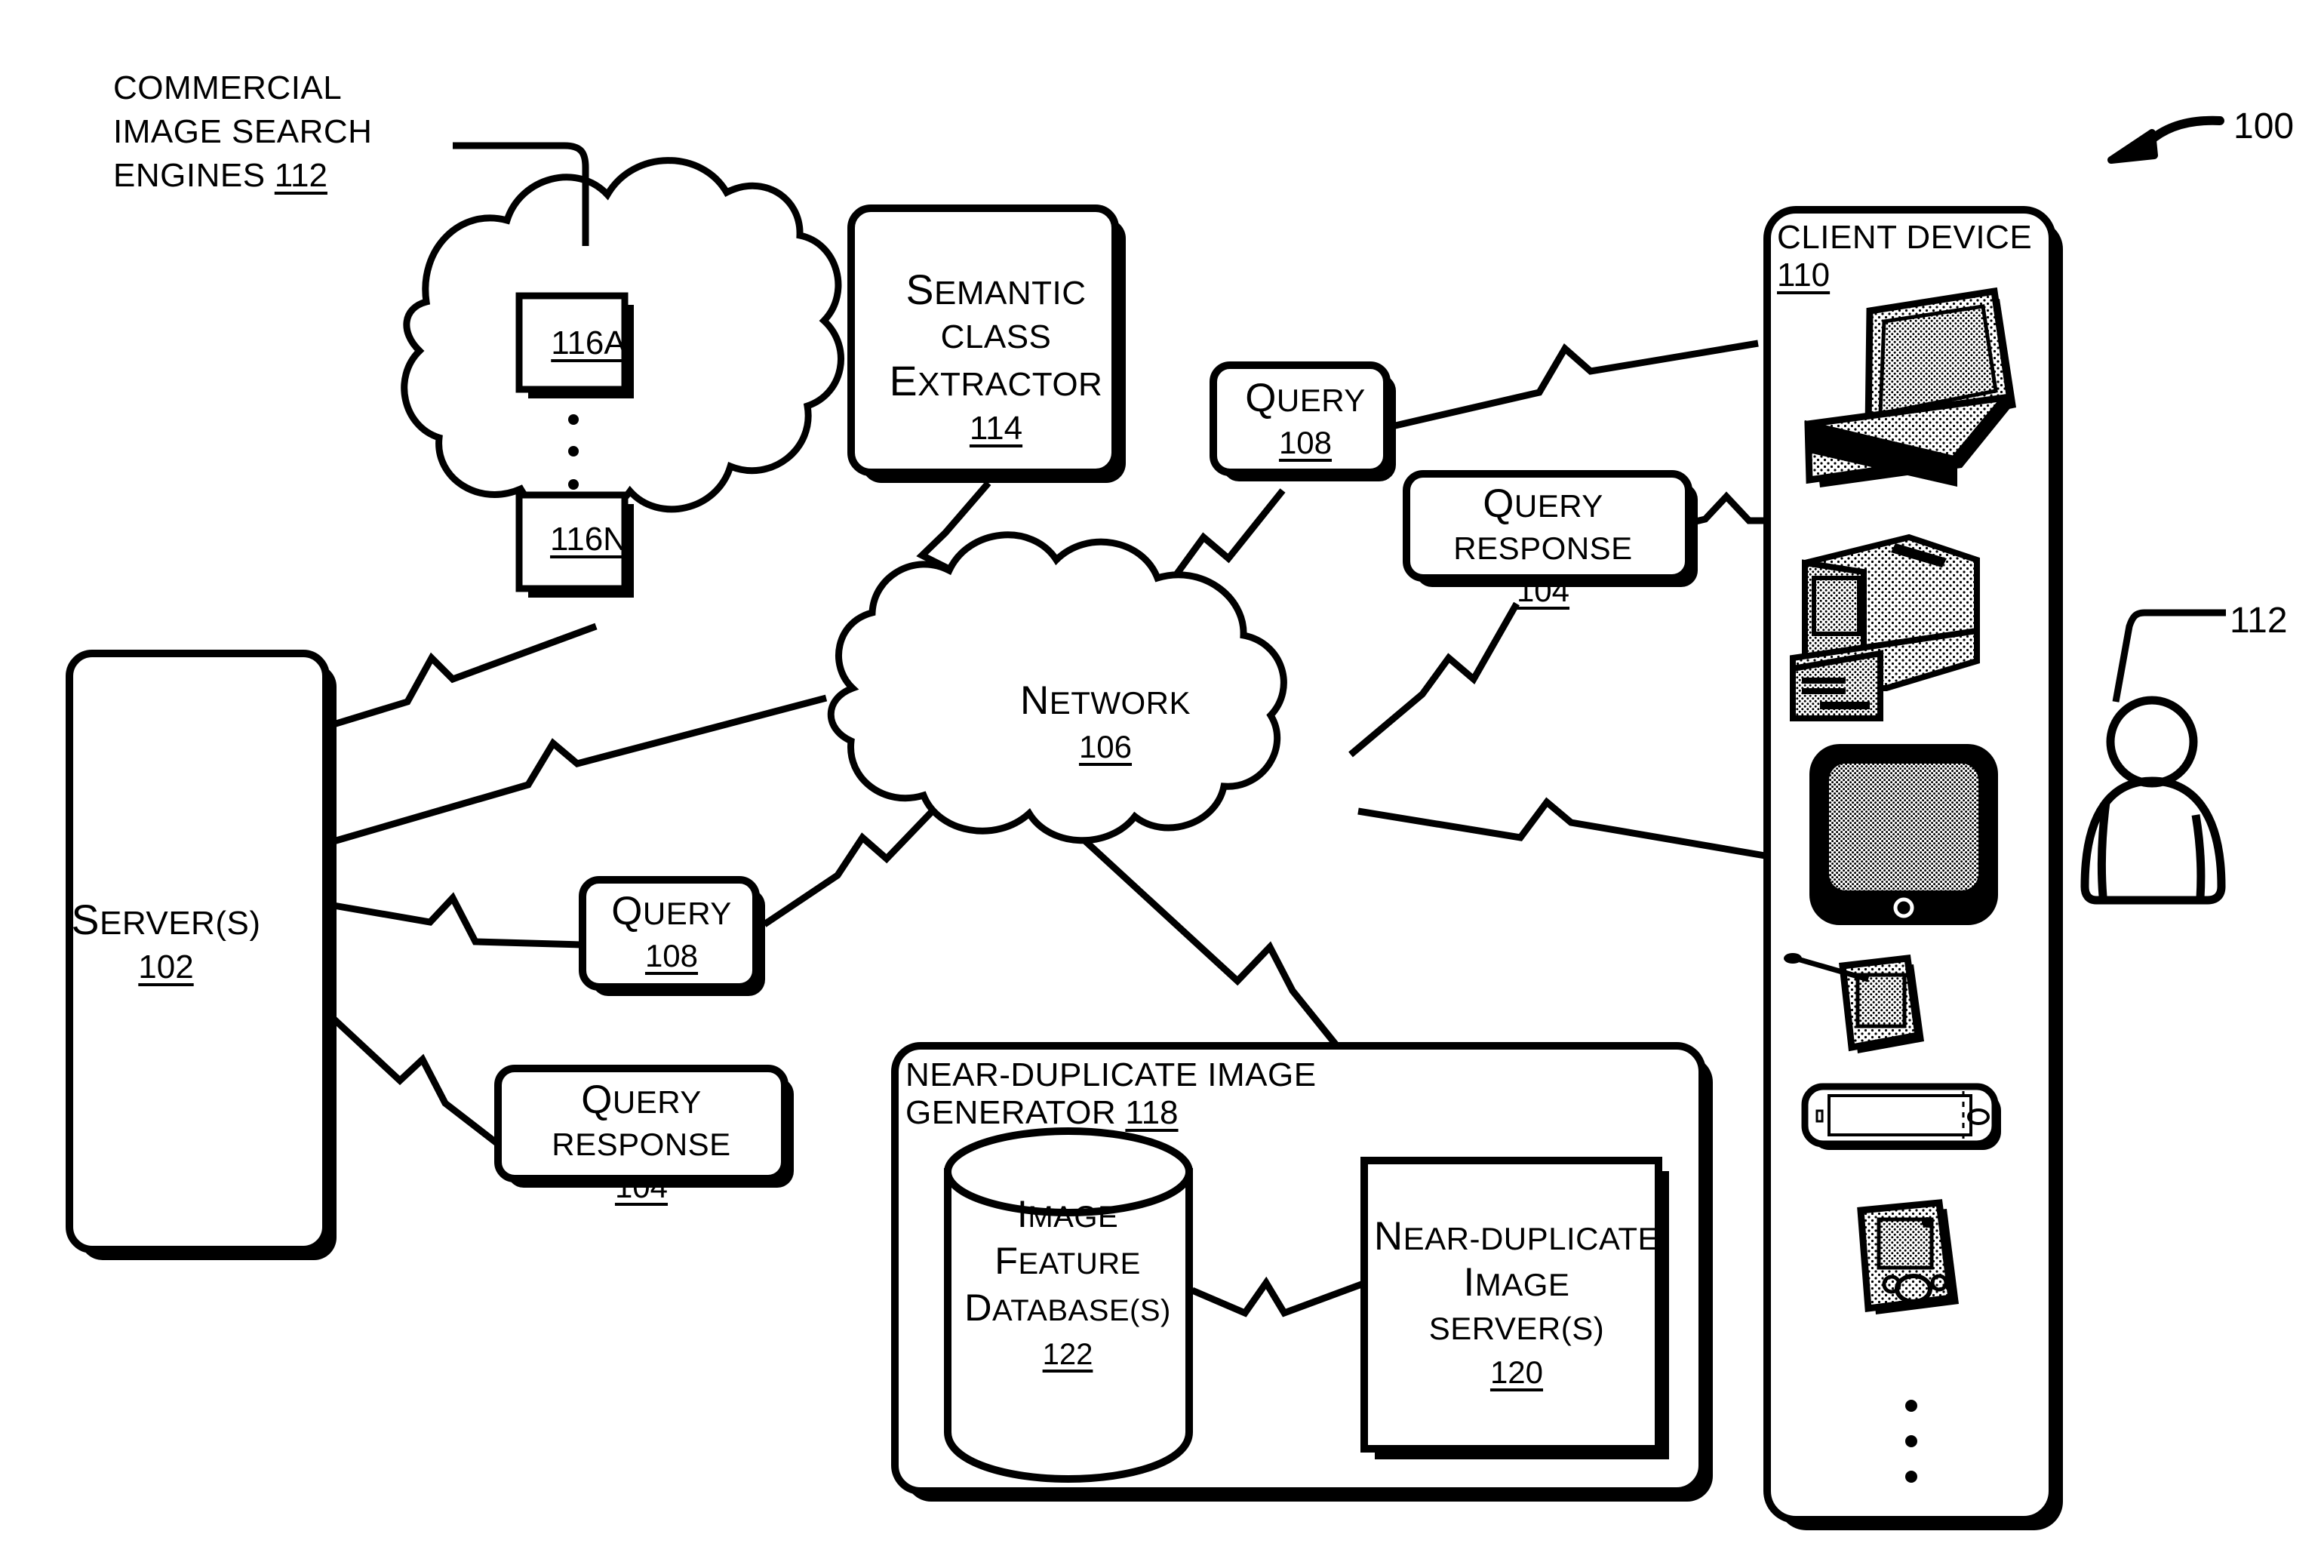  Describe the element at coordinates (2264, 126) in the screenshot. I see `figure-reference-label: 100` at that location.